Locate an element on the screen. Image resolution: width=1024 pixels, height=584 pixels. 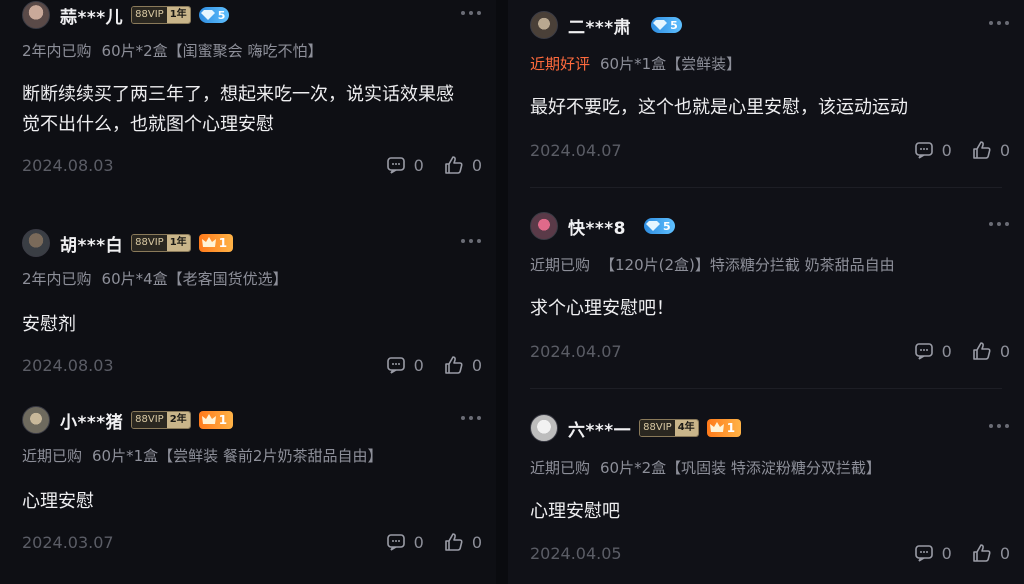
review-date: 2024.04.05 is located at coordinates (576, 553).